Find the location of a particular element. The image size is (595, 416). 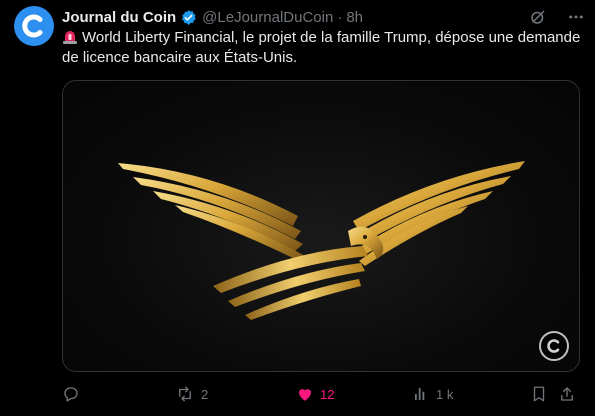

repost-button: 2 is located at coordinates (191, 394).